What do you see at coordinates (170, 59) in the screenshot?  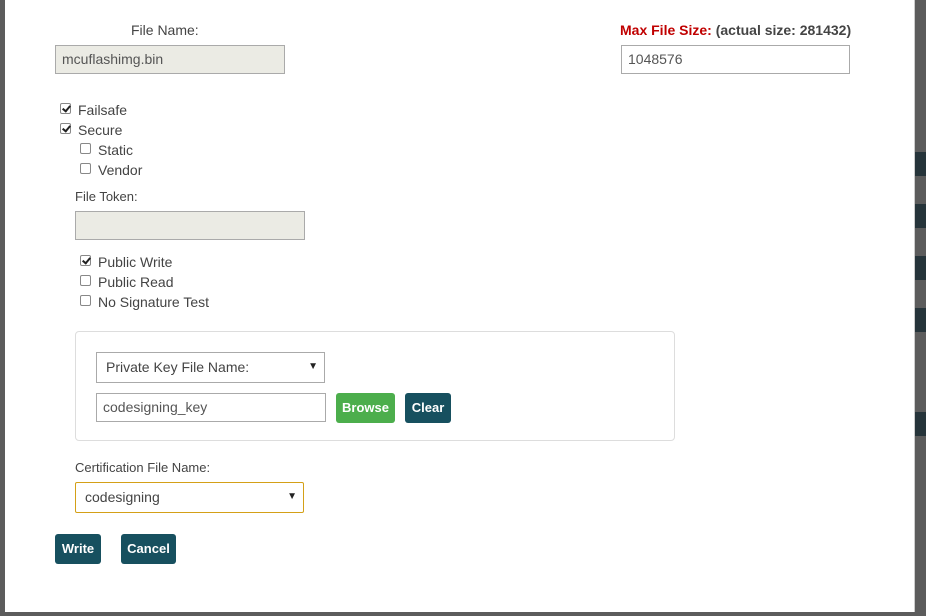 I see `file-name-field: mcuflashimg.bin` at bounding box center [170, 59].